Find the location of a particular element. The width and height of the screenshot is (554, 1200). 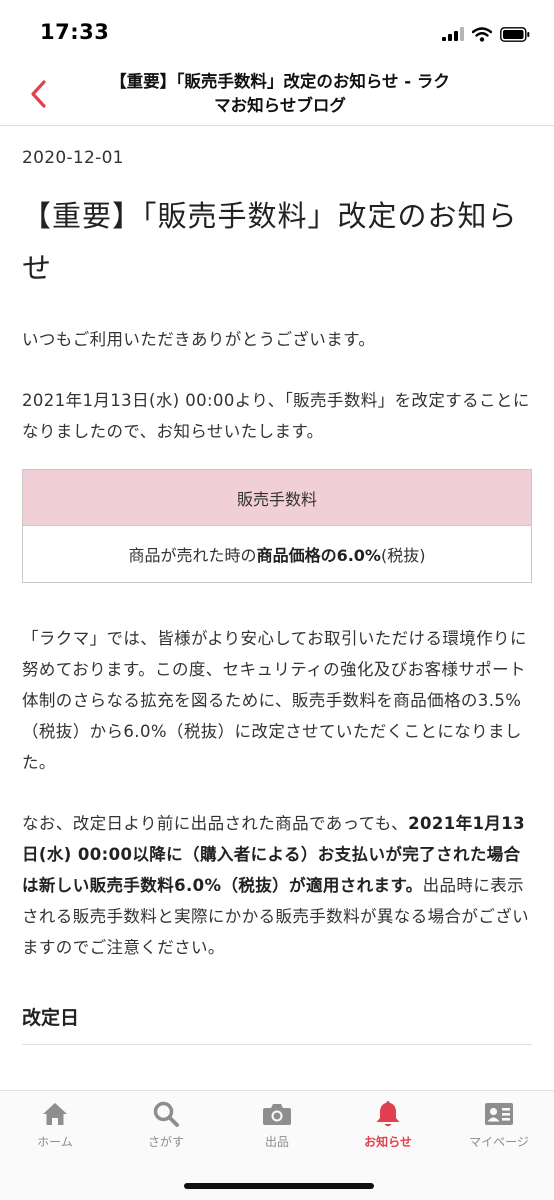

battery-icon is located at coordinates (515, 34).